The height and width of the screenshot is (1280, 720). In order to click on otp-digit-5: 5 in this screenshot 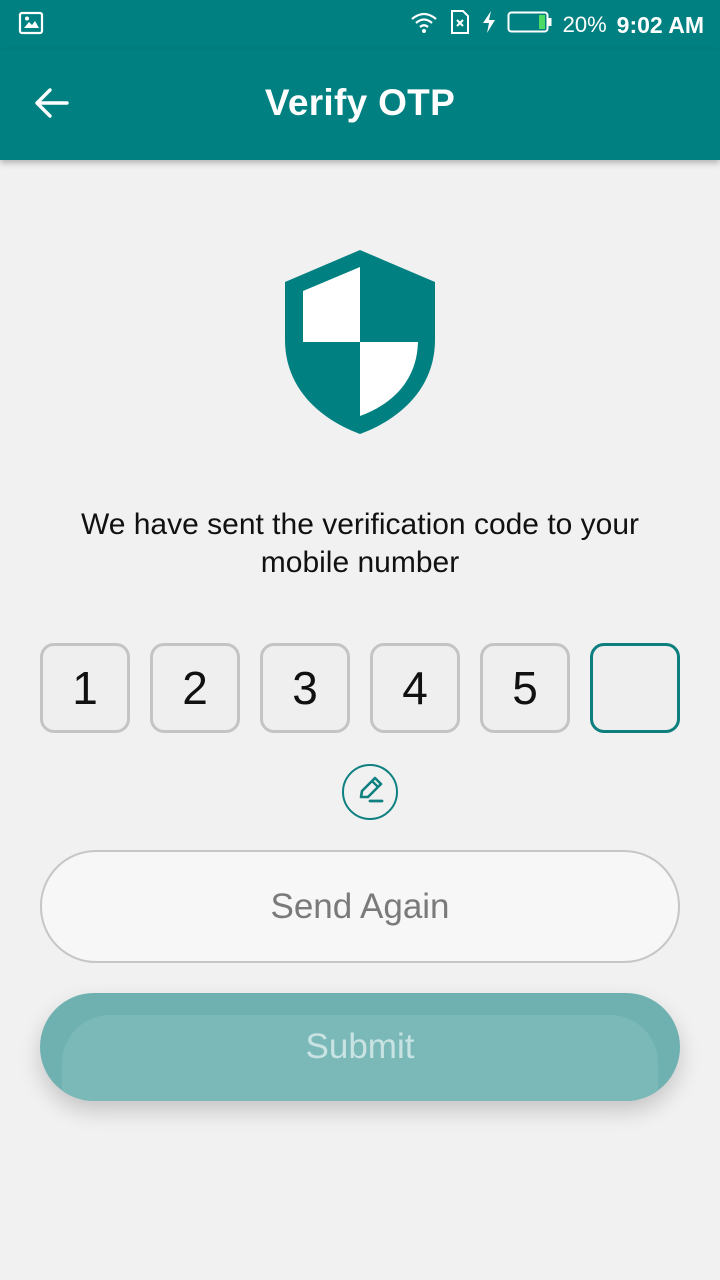, I will do `click(525, 688)`.